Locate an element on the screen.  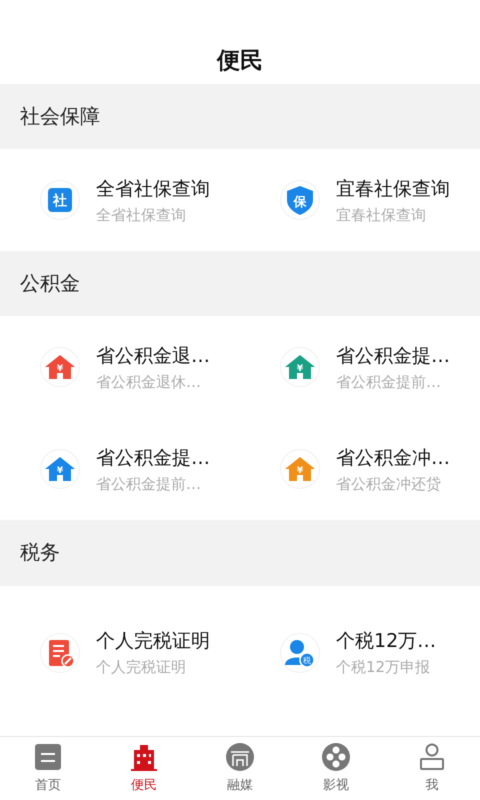
service-title: 全省社保查询 is located at coordinates (153, 189).